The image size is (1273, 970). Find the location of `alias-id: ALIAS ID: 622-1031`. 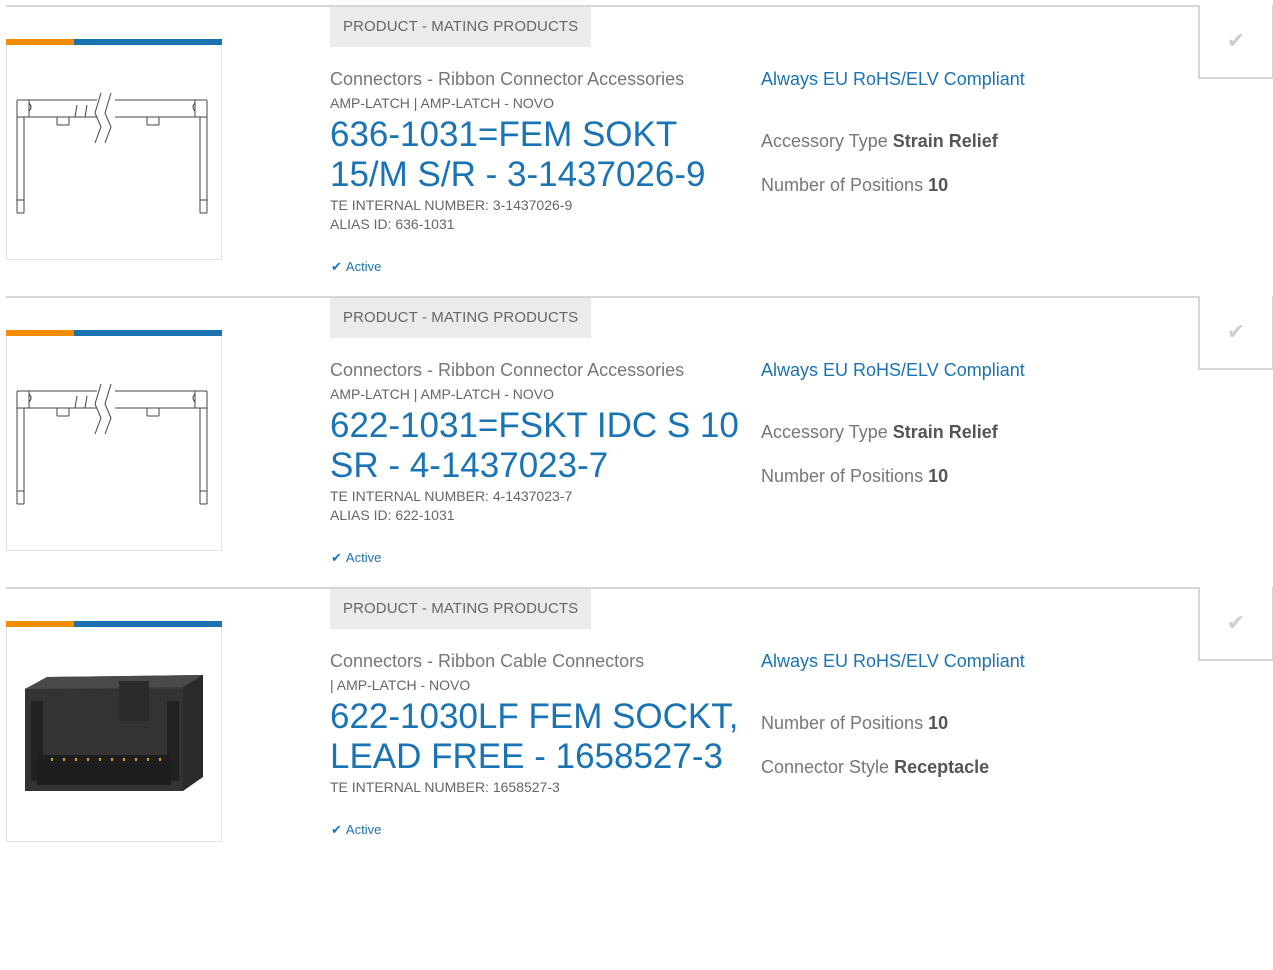

alias-id: ALIAS ID: 622-1031 is located at coordinates (392, 515).